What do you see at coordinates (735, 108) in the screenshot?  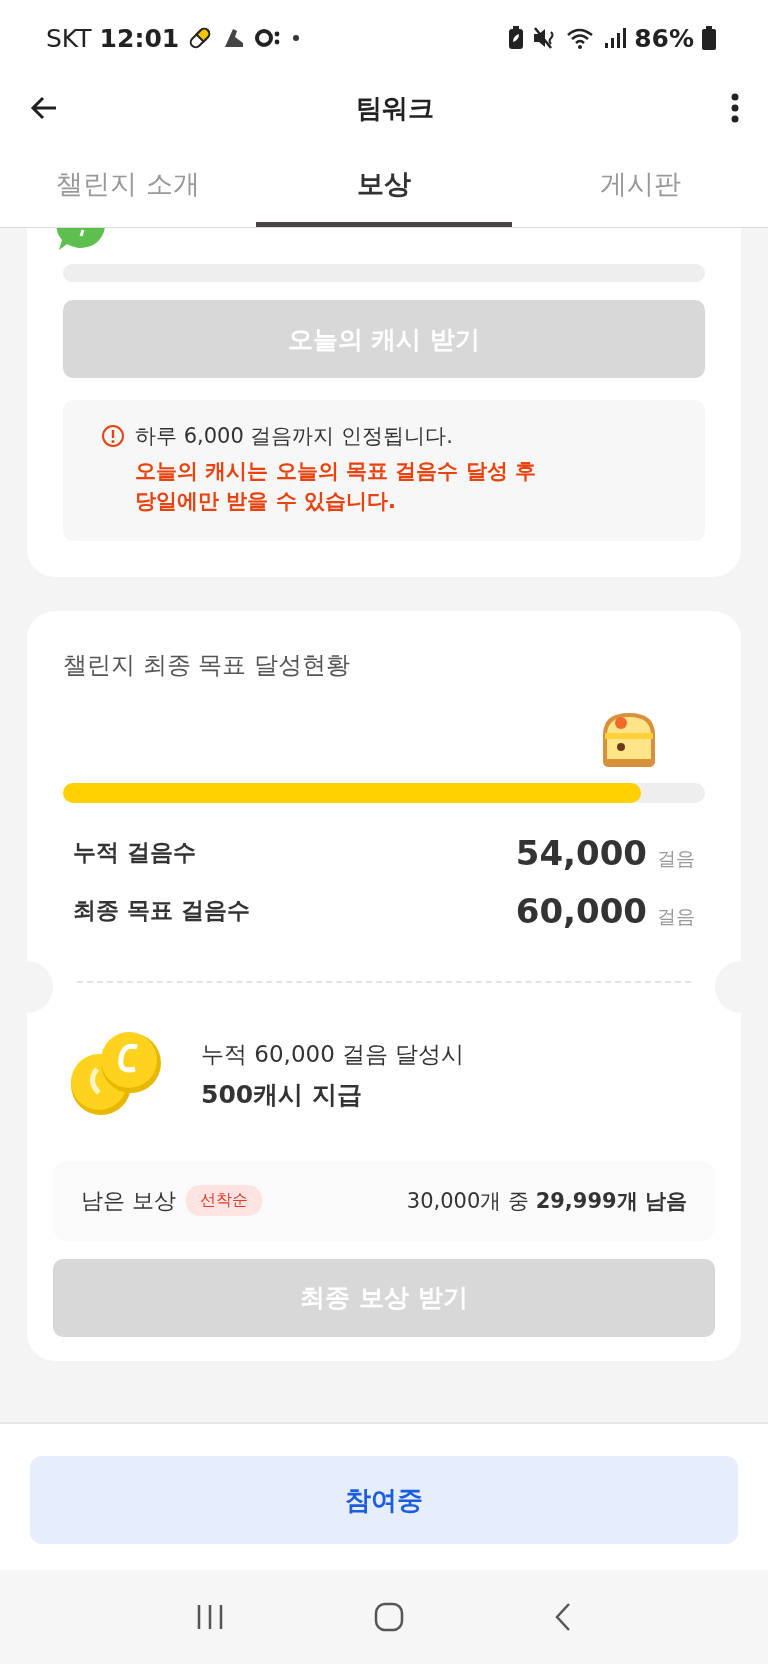 I see `more-menu-icon` at bounding box center [735, 108].